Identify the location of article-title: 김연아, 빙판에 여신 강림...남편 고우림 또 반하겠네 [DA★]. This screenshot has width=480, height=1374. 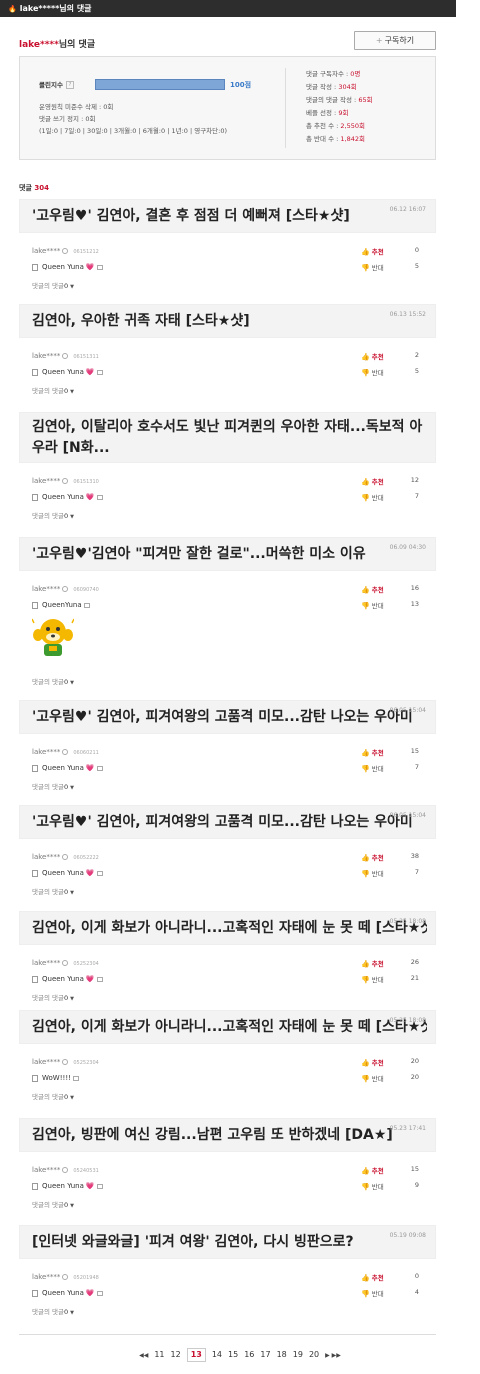
(229, 1135).